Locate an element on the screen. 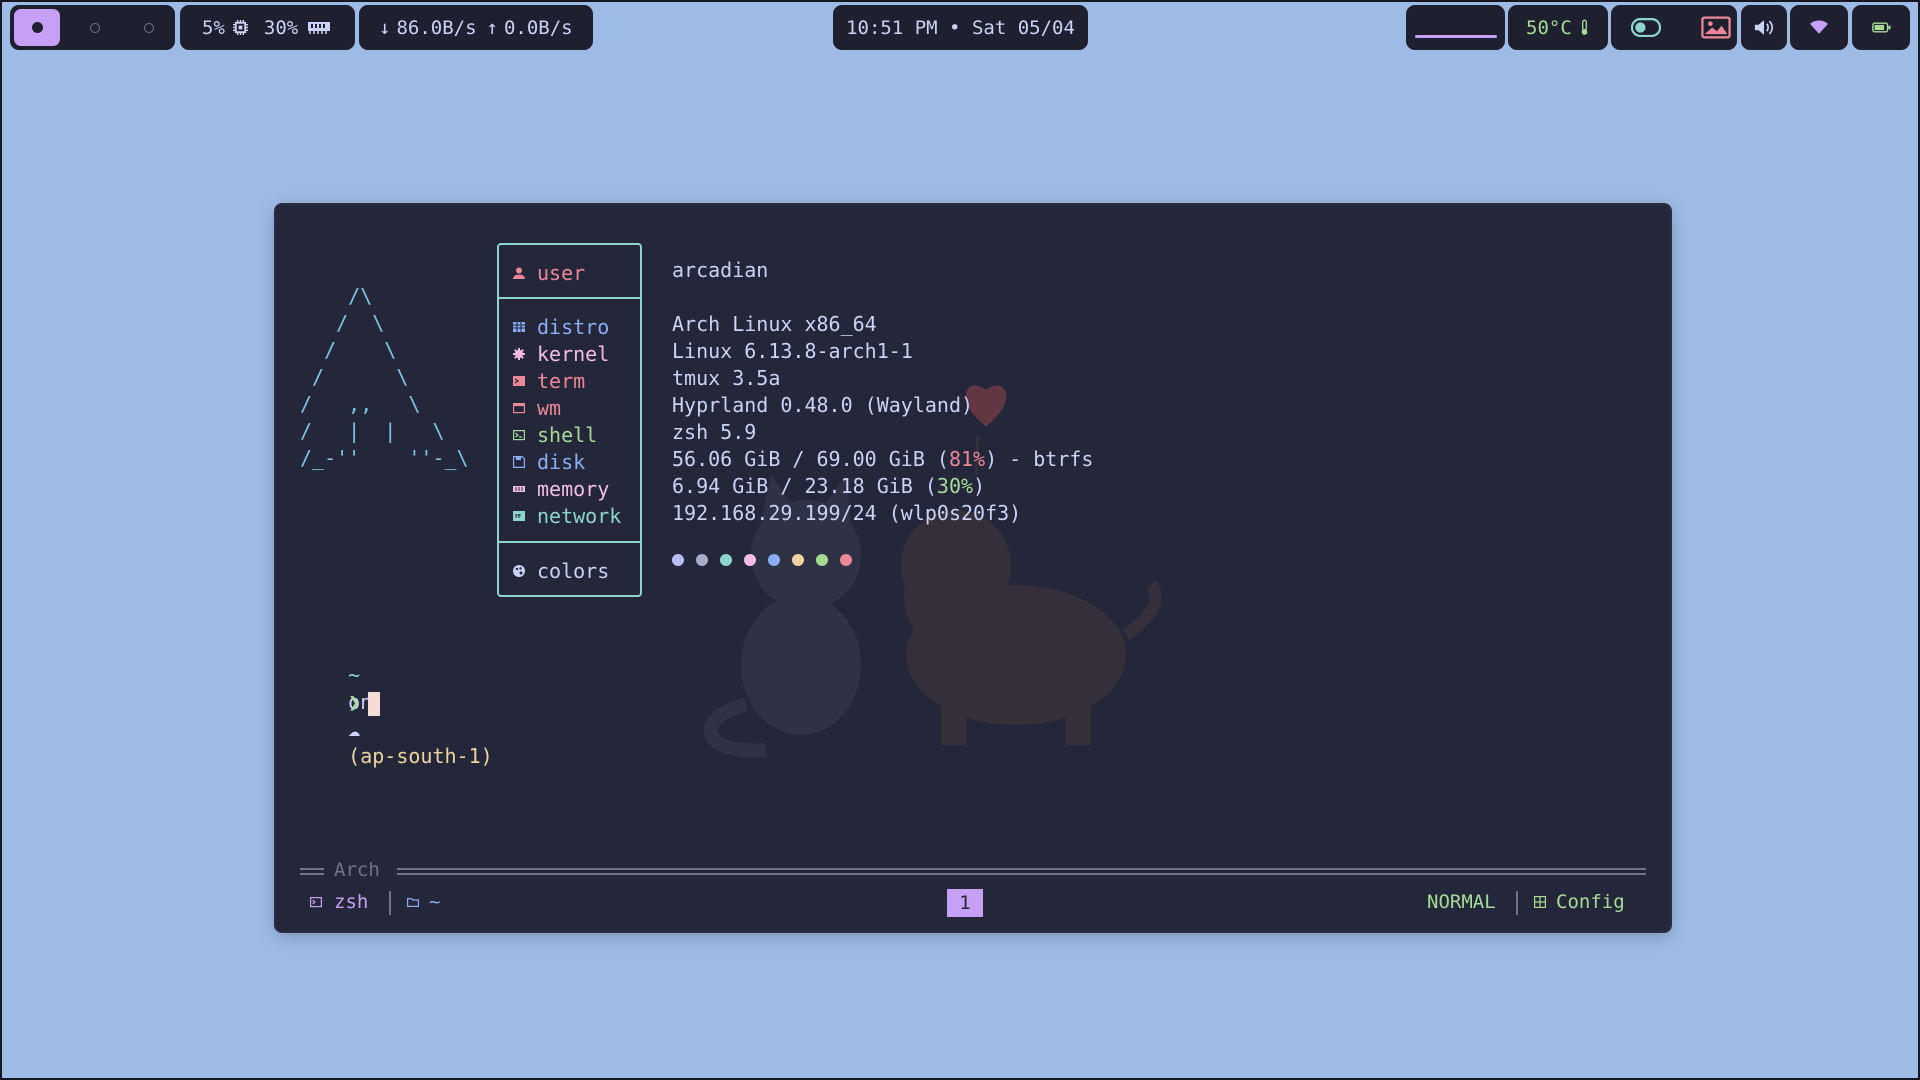 This screenshot has height=1080, width=1920. value-wm: Hyprland 0.48.0 (Wayland) is located at coordinates (823, 405).